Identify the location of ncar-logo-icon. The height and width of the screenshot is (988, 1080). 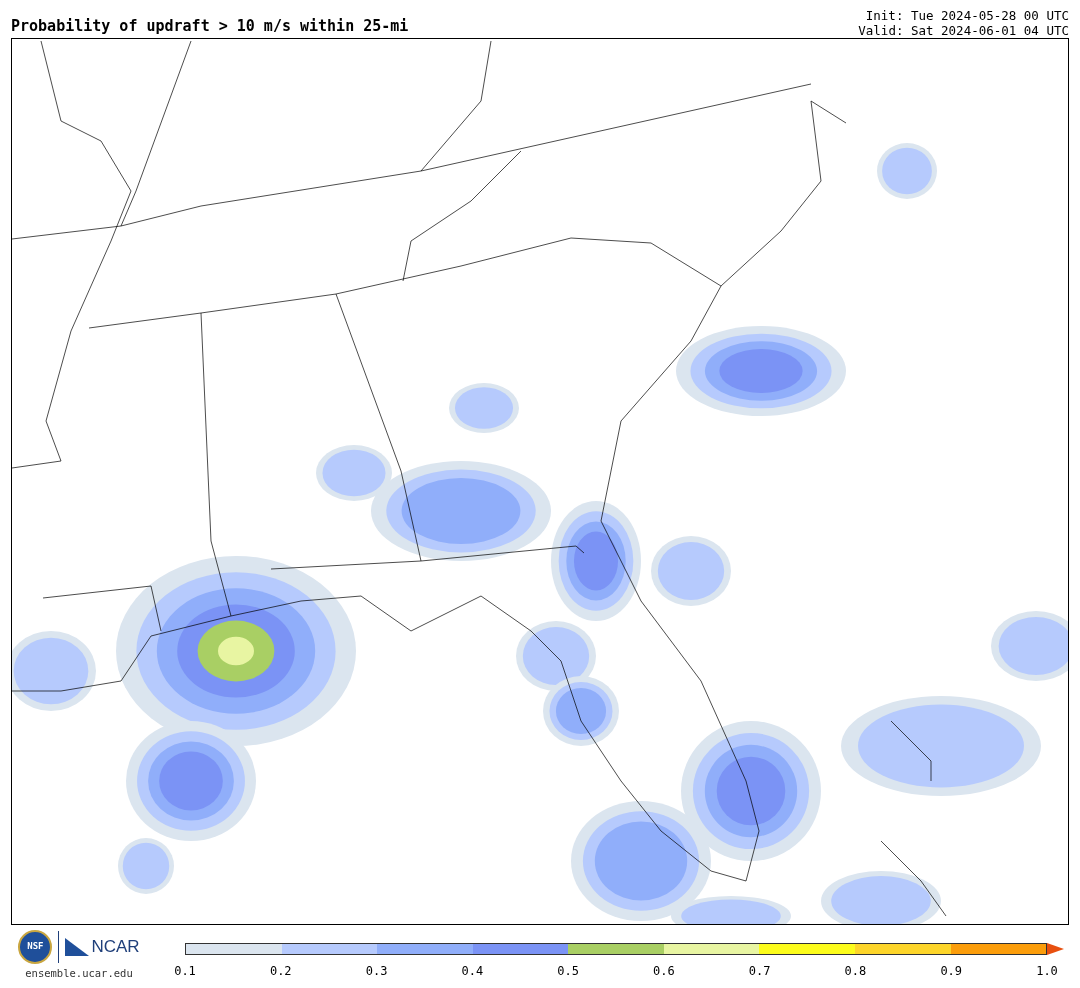
(77, 947).